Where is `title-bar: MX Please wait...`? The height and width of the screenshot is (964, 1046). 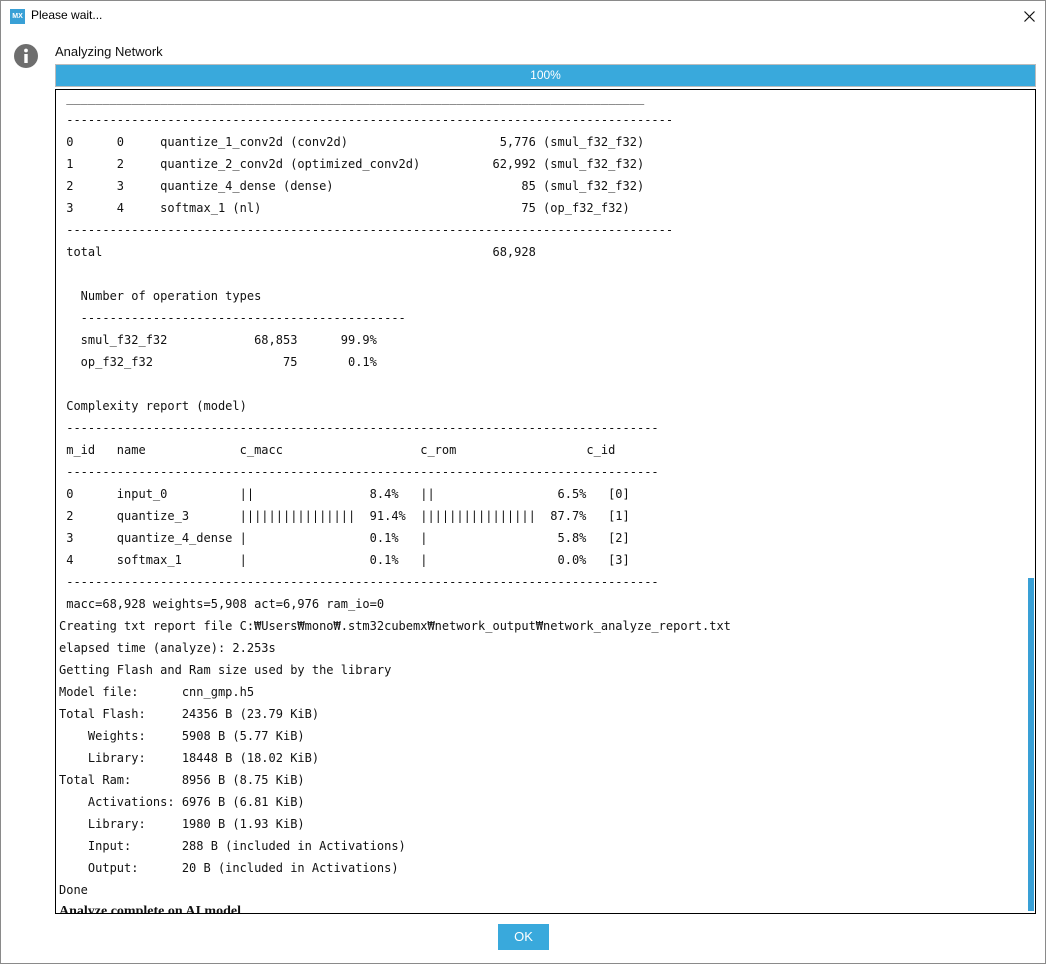 title-bar: MX Please wait... is located at coordinates (523, 16).